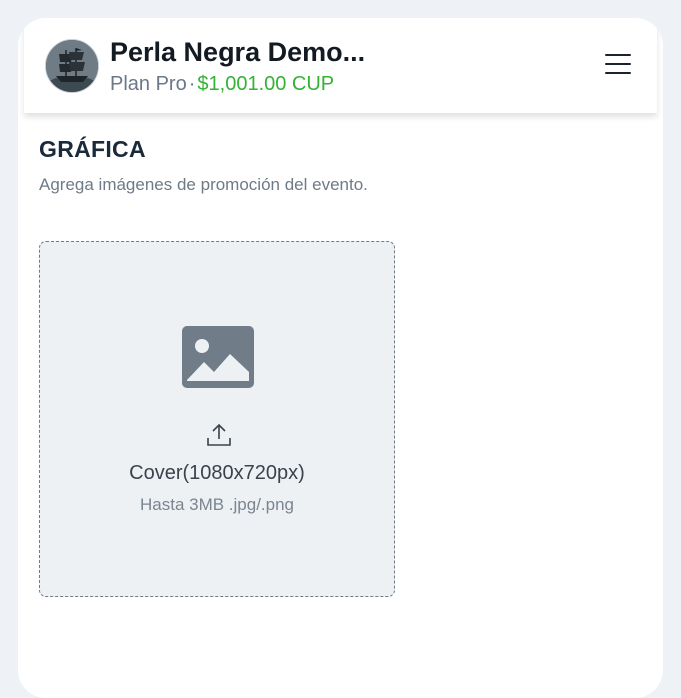  I want to click on account-avatar, so click(72, 66).